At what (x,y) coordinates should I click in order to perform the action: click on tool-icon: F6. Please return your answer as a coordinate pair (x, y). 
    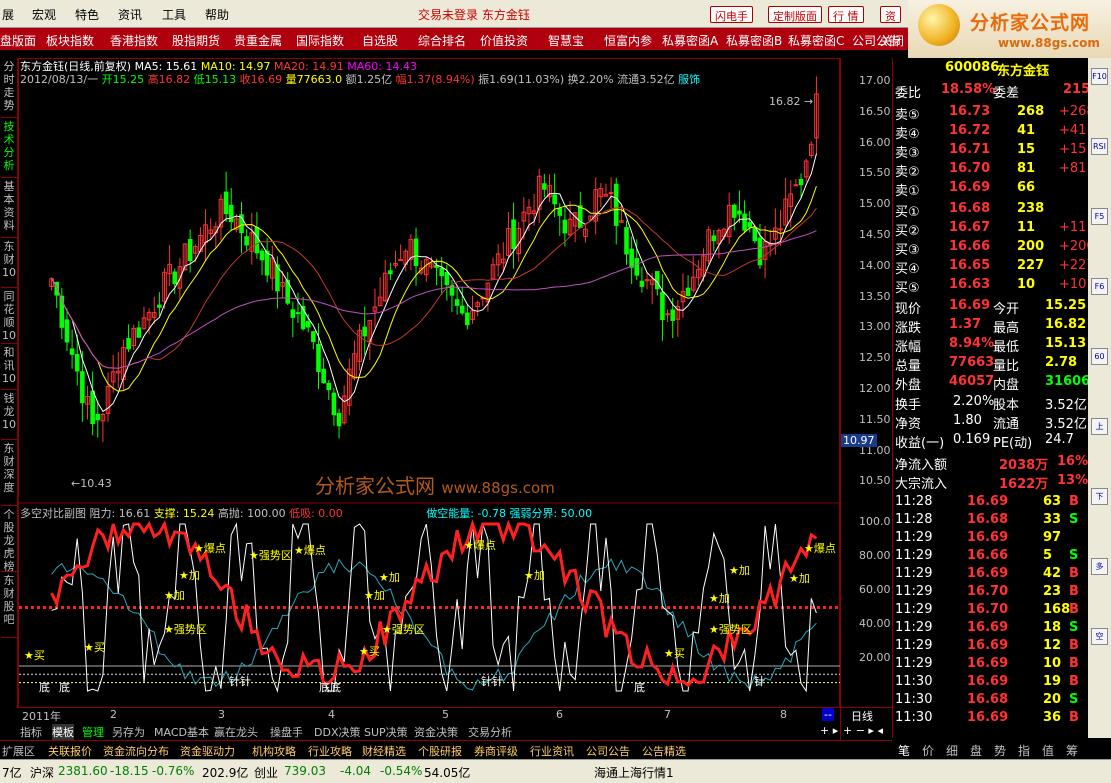
    Looking at the image, I should click on (1099, 286).